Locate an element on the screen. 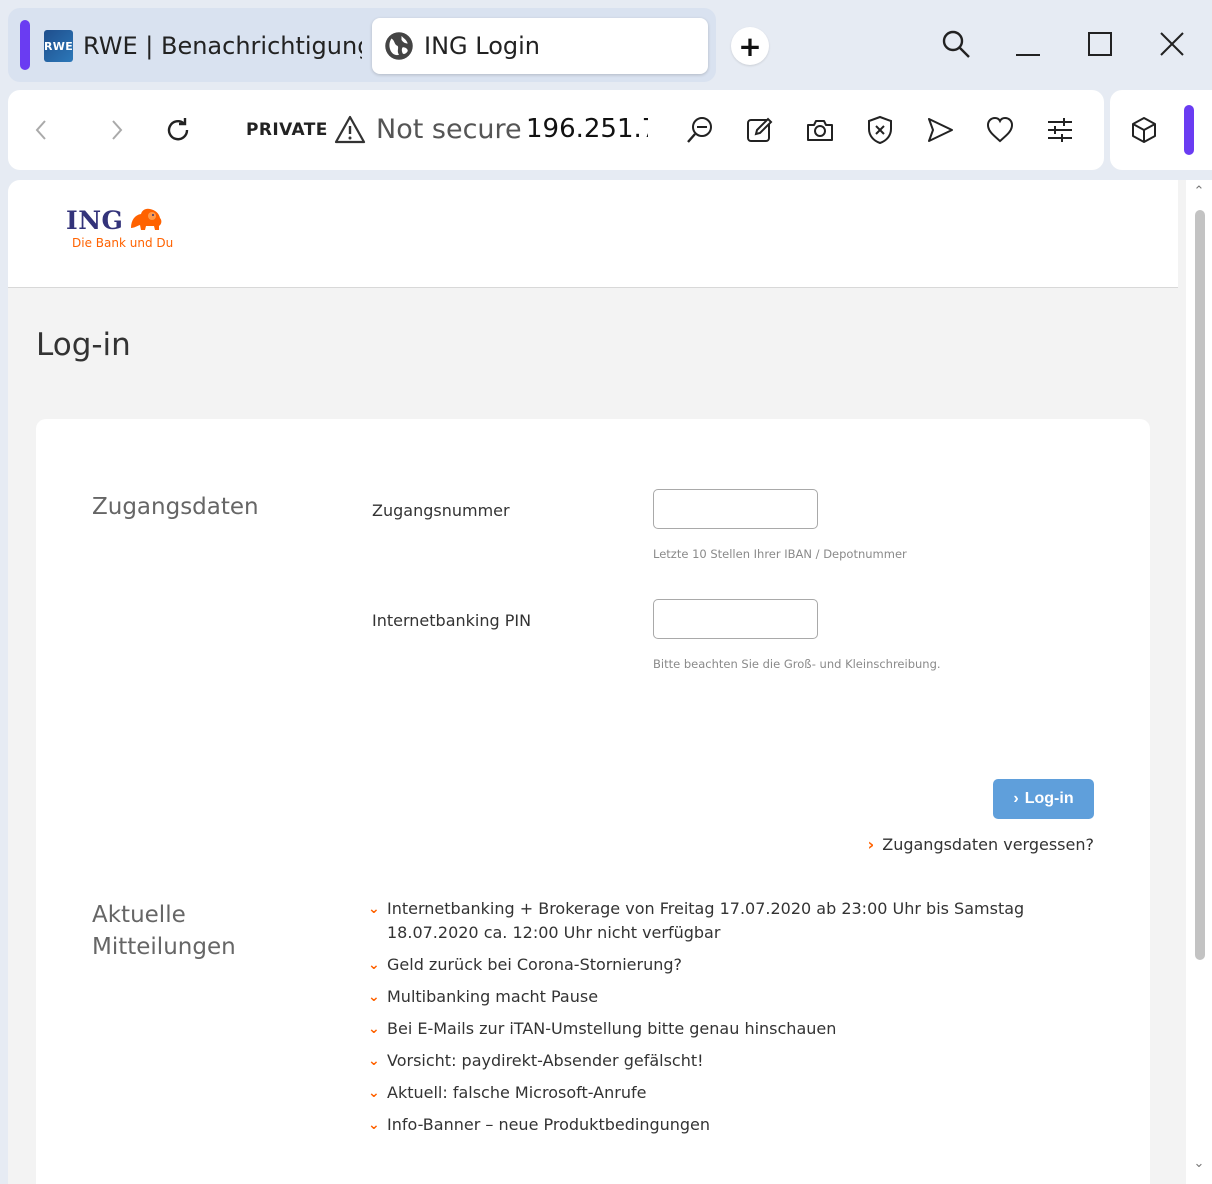 The width and height of the screenshot is (1212, 1184). warning-icon is located at coordinates (350, 130).